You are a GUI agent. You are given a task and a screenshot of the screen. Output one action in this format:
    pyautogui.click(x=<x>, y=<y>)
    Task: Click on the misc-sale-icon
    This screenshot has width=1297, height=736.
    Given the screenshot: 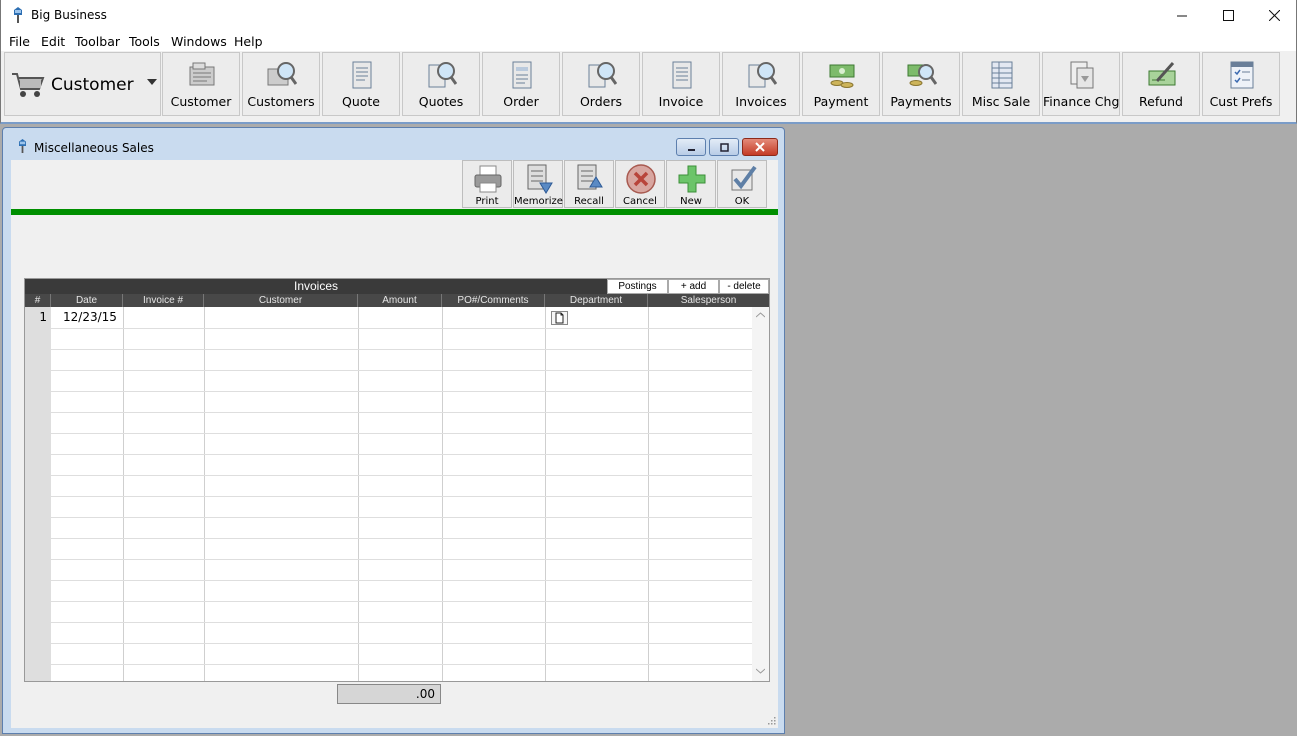 What is the action you would take?
    pyautogui.click(x=1002, y=75)
    